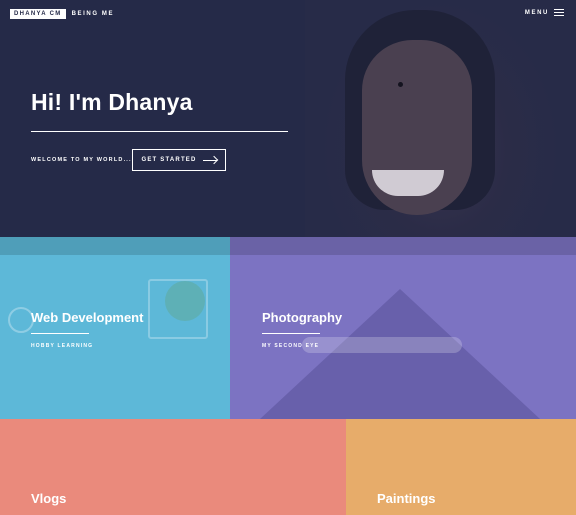  What do you see at coordinates (291, 346) in the screenshot?
I see `tile-subtitle: MY SECOND EYE` at bounding box center [291, 346].